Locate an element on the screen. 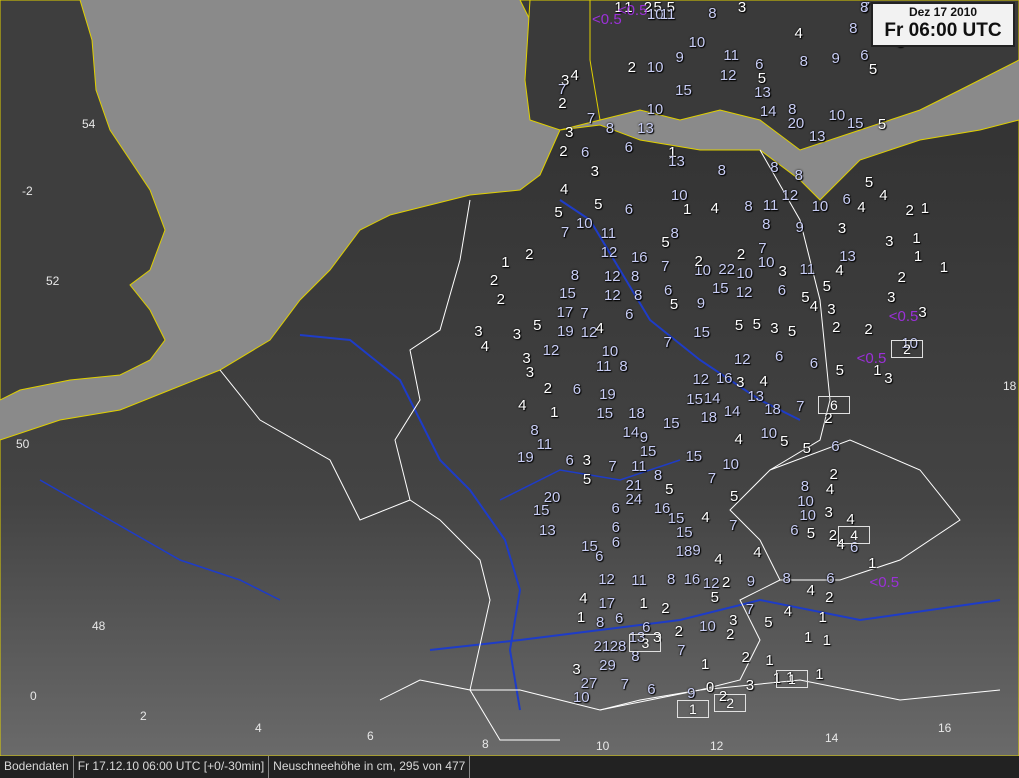 The width and height of the screenshot is (1019, 778). snow-depth-value: 0 is located at coordinates (710, 688).